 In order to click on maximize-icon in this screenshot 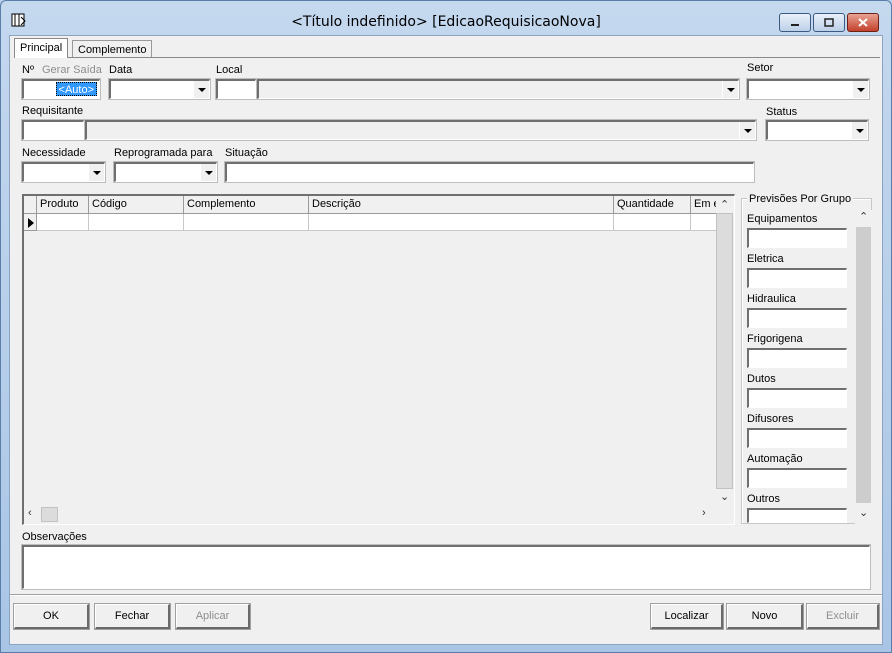, I will do `click(829, 22)`.